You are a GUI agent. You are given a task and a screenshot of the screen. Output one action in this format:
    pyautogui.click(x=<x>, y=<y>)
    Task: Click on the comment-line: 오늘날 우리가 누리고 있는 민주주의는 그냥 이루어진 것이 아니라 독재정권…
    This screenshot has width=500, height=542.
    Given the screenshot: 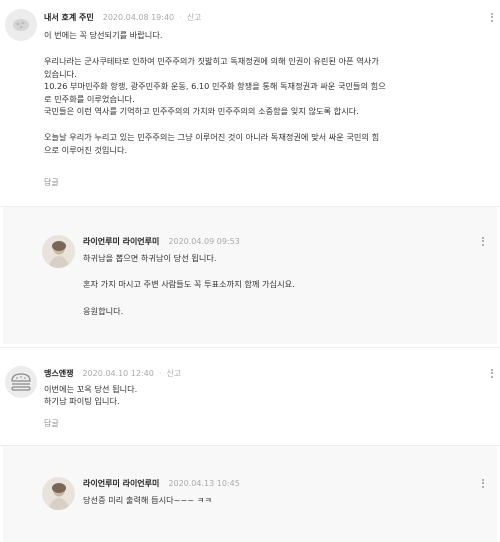 What is the action you would take?
    pyautogui.click(x=212, y=137)
    